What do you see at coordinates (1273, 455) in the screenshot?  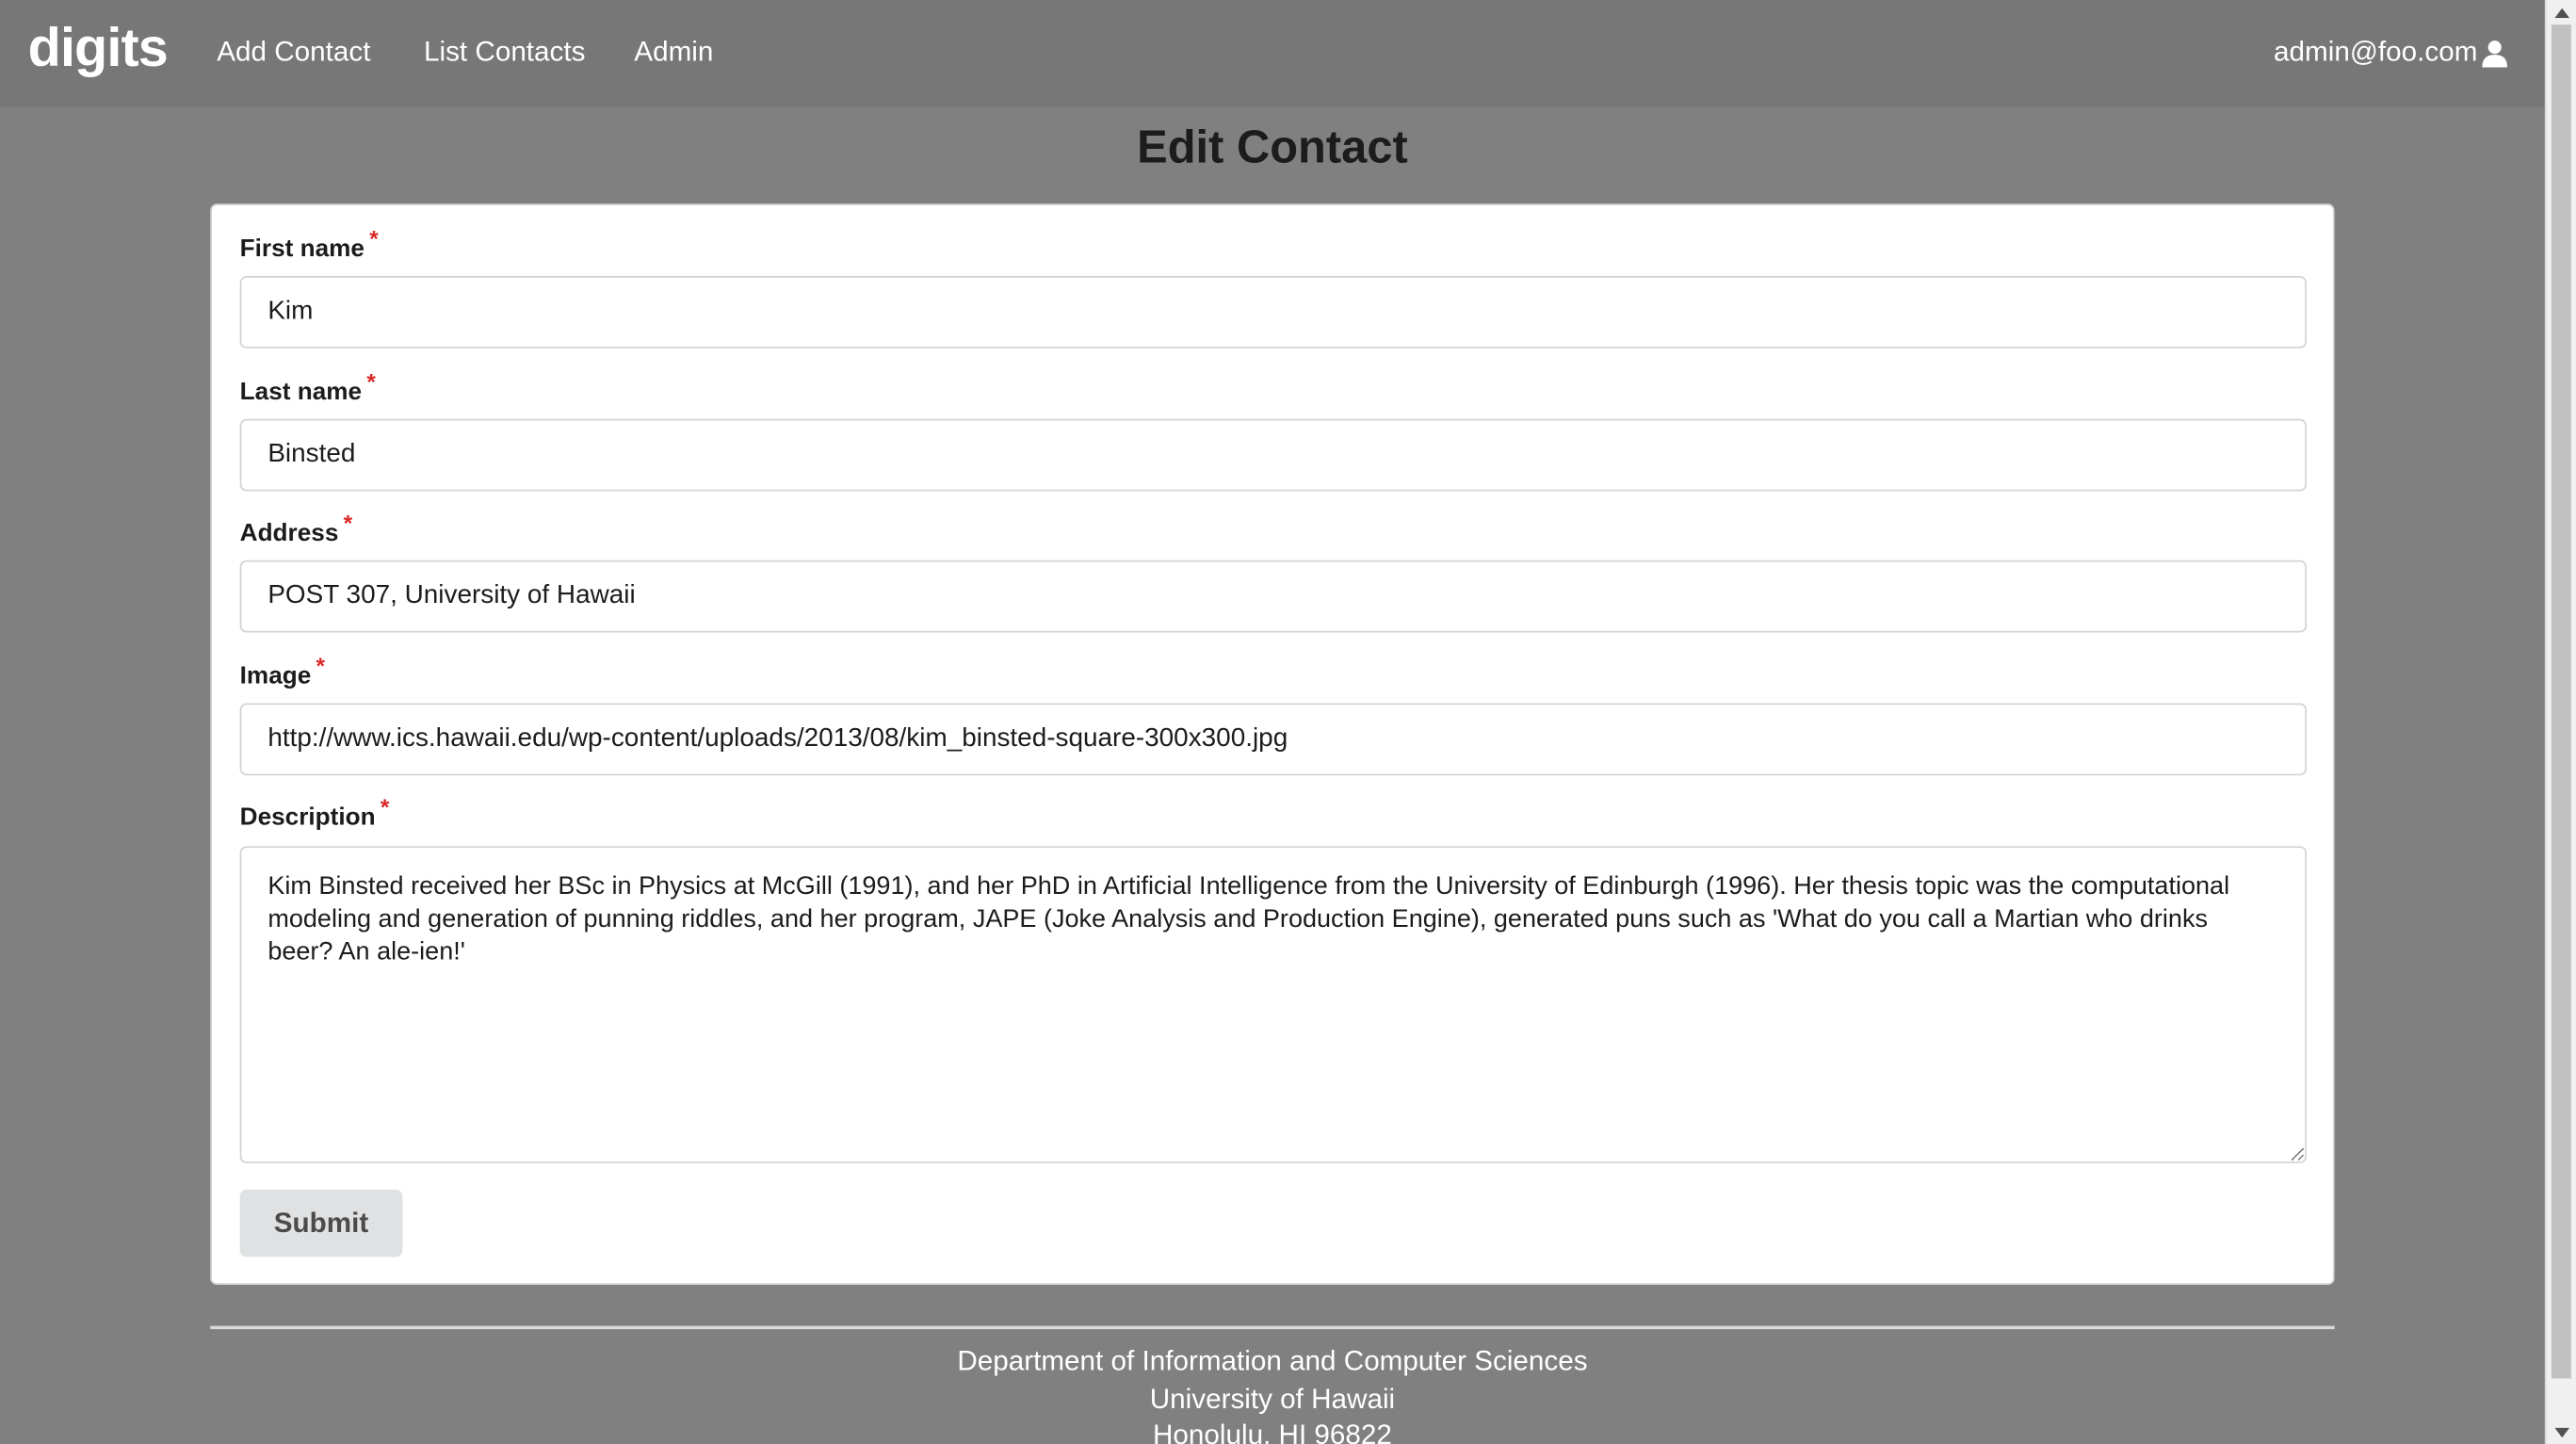 I see `last-name-input` at bounding box center [1273, 455].